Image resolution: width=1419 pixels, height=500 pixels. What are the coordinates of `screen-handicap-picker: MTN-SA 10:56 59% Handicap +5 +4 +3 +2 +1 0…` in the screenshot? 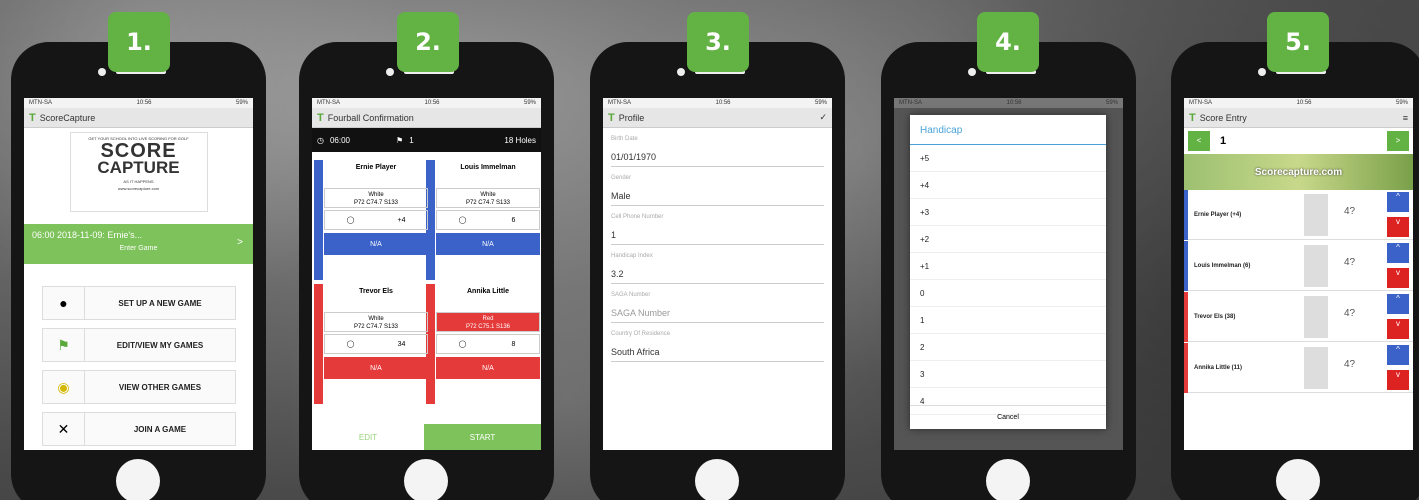 It's located at (1008, 274).